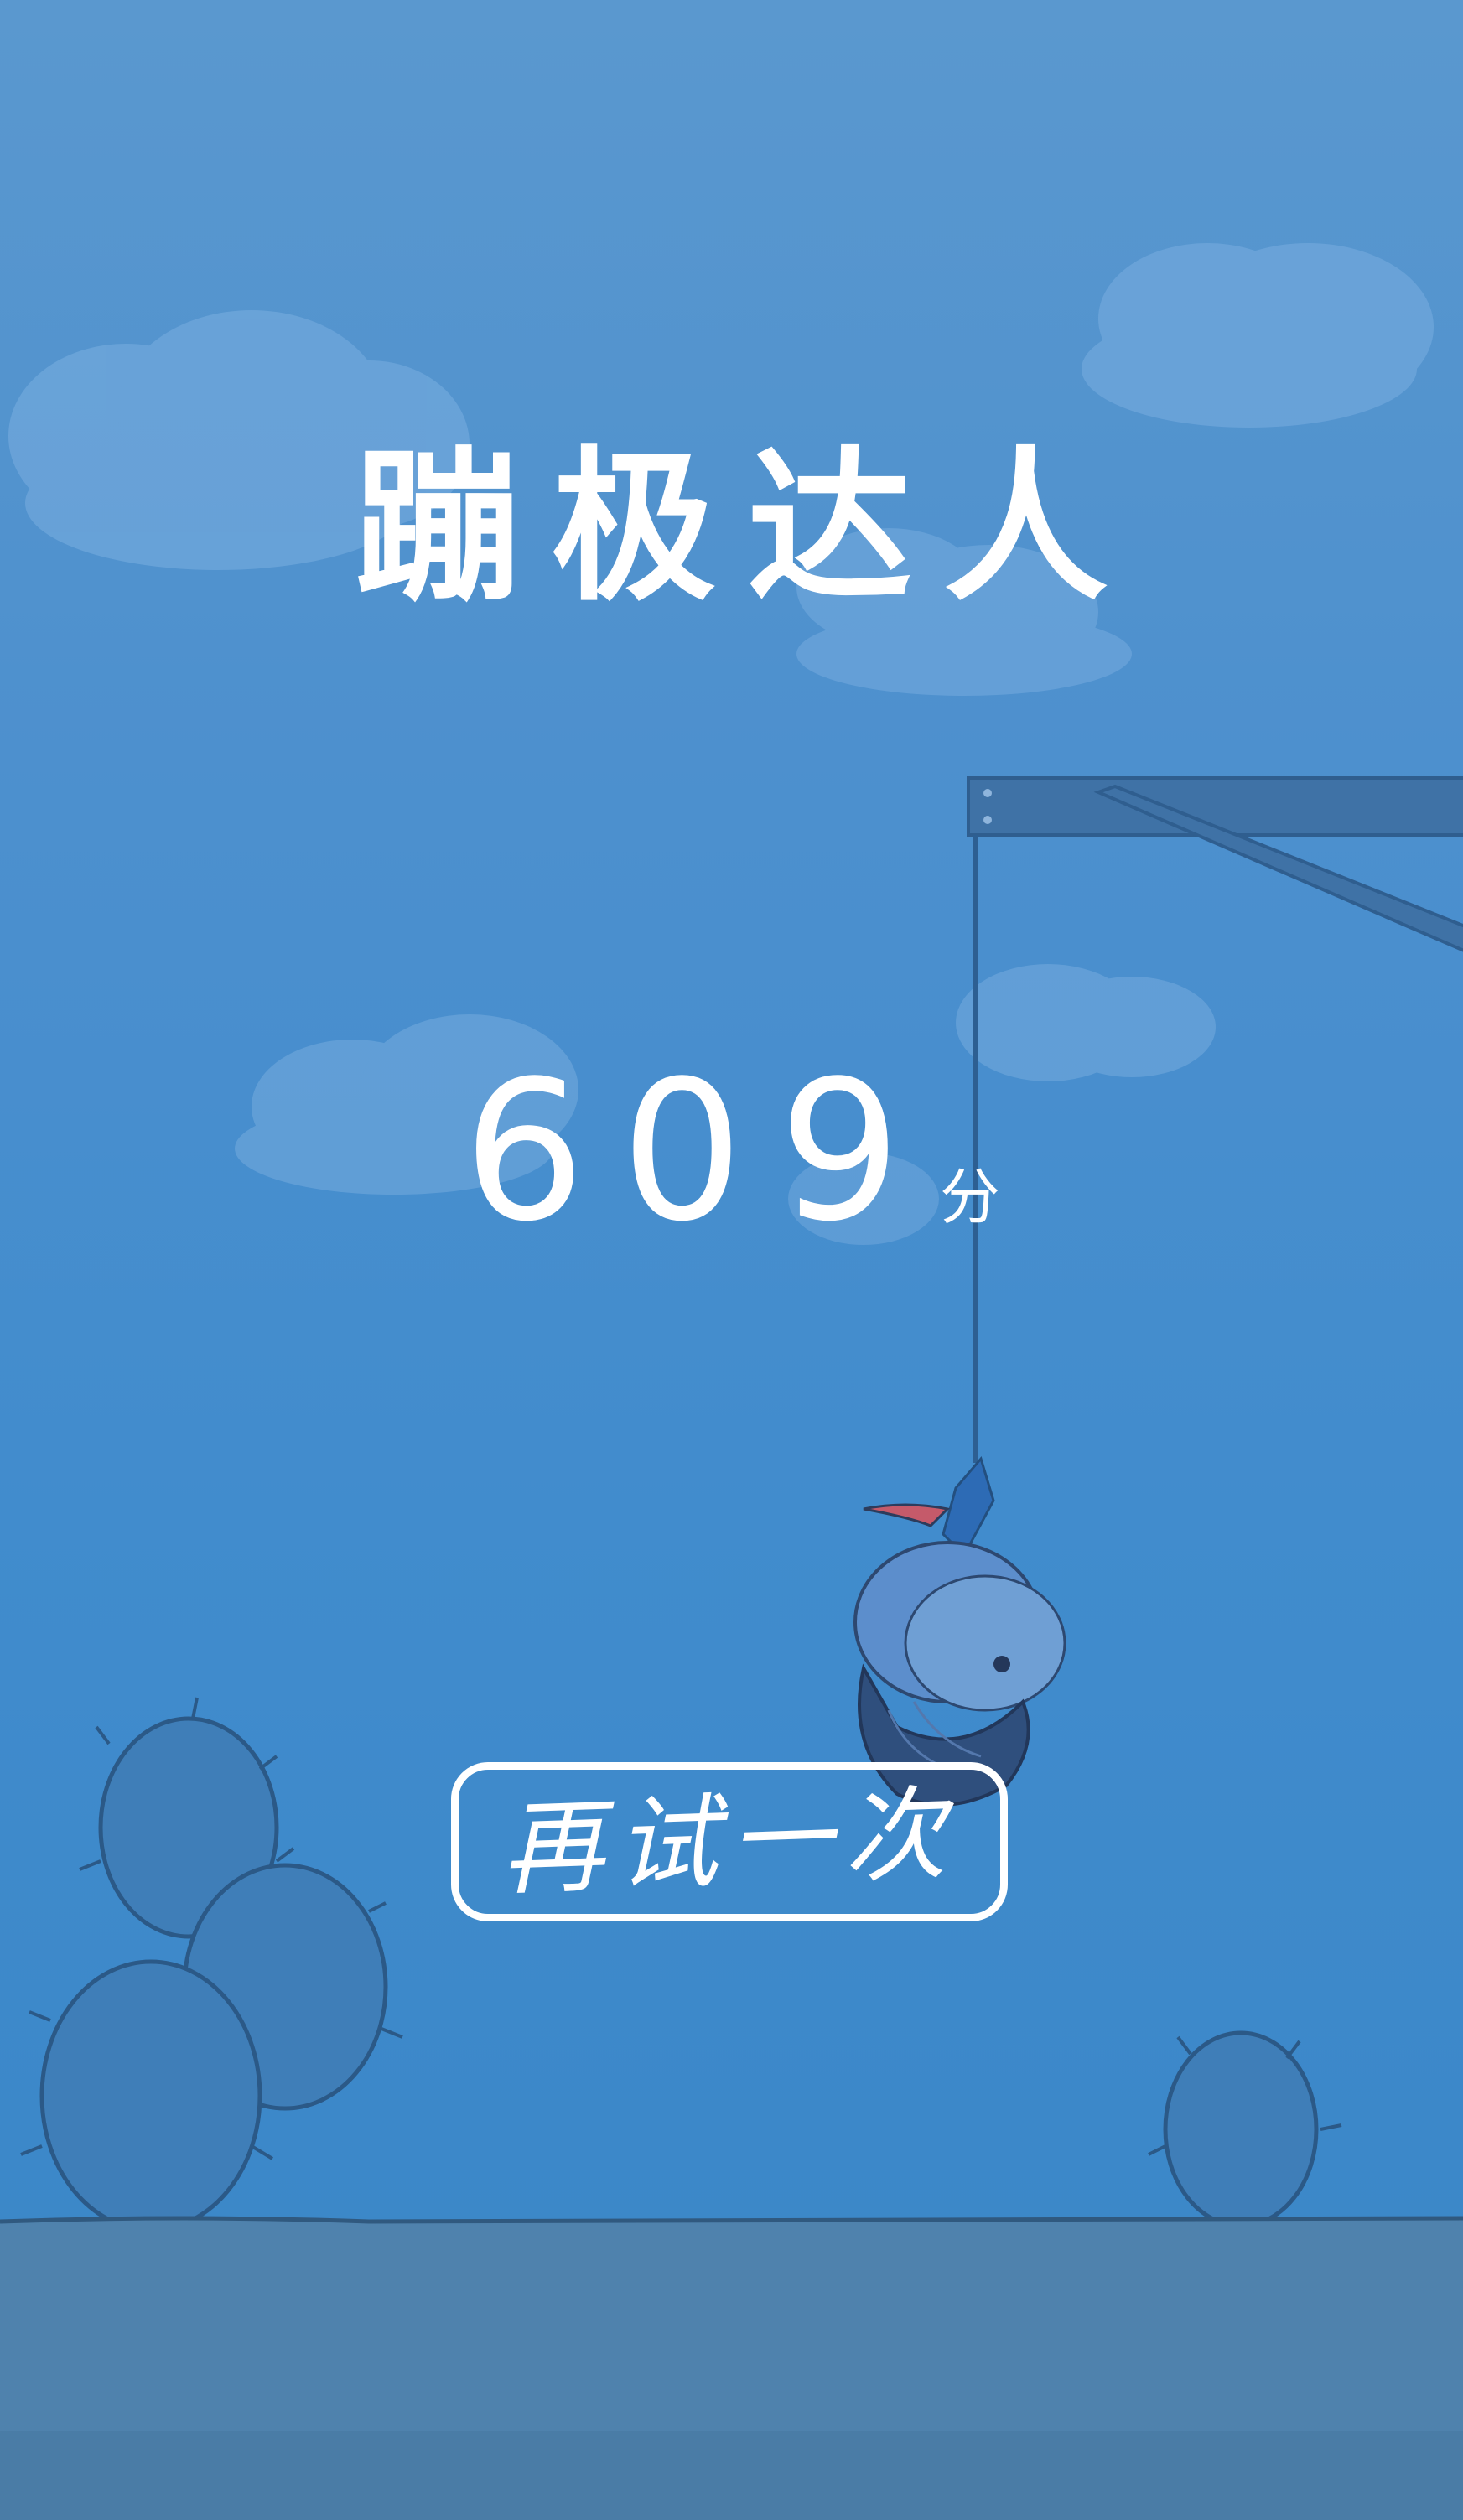  What do you see at coordinates (970, 1197) in the screenshot?
I see `score-unit: 分` at bounding box center [970, 1197].